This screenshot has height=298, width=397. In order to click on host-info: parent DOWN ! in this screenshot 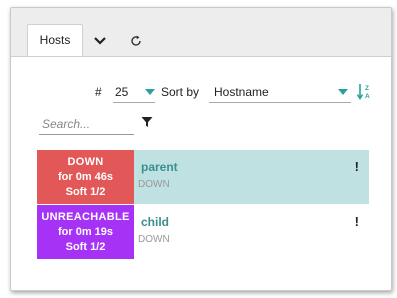, I will do `click(251, 177)`.